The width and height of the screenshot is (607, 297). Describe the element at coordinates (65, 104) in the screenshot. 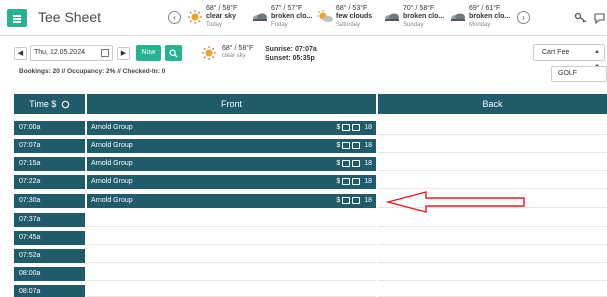

I see `refresh-icon` at that location.